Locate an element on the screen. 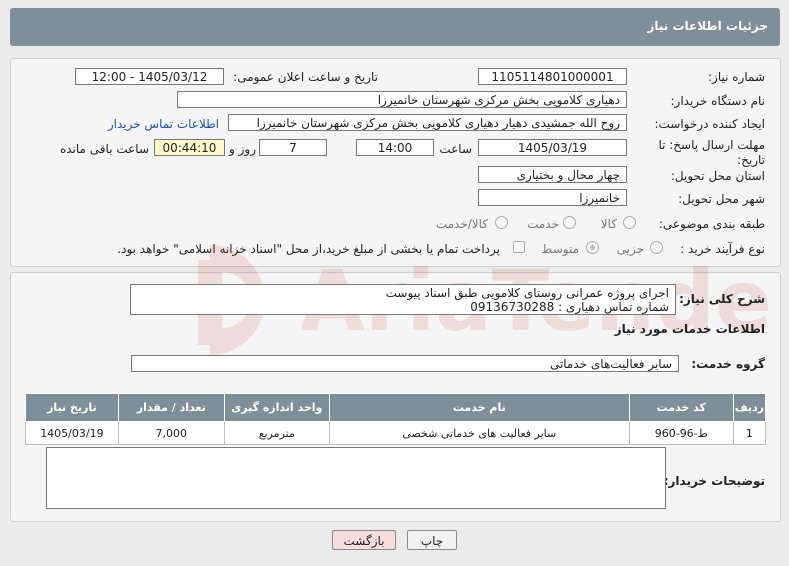 Image resolution: width=789 pixels, height=566 pixels. buyer-contact-link: اطلاعات تماس خریدار is located at coordinates (163, 124).